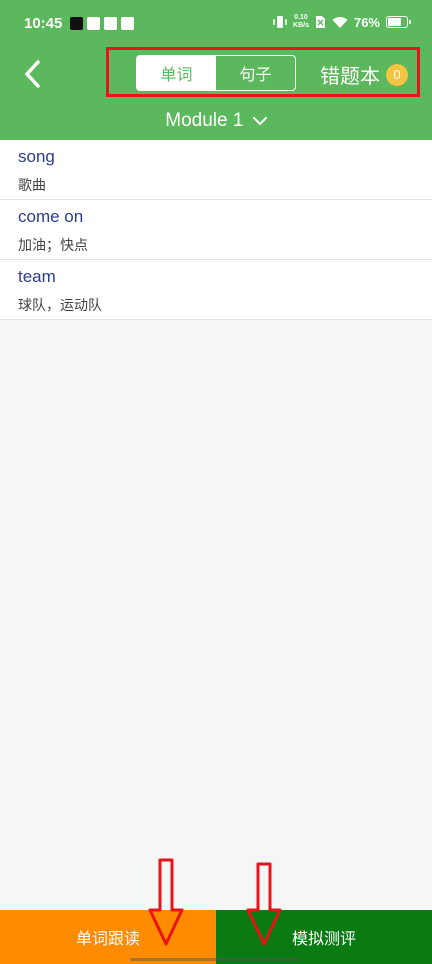 Image resolution: width=432 pixels, height=964 pixels. Describe the element at coordinates (301, 17) in the screenshot. I see `net-speed-value: 0.10` at that location.